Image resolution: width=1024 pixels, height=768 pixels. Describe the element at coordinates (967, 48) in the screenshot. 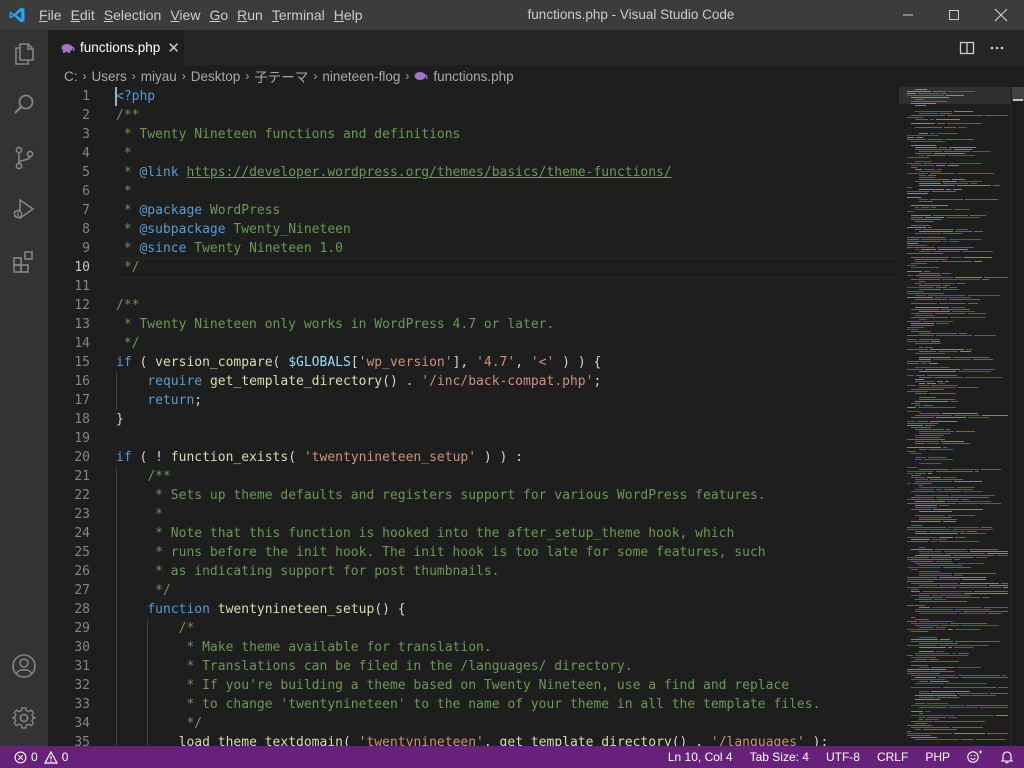

I see `split-editor-button` at that location.